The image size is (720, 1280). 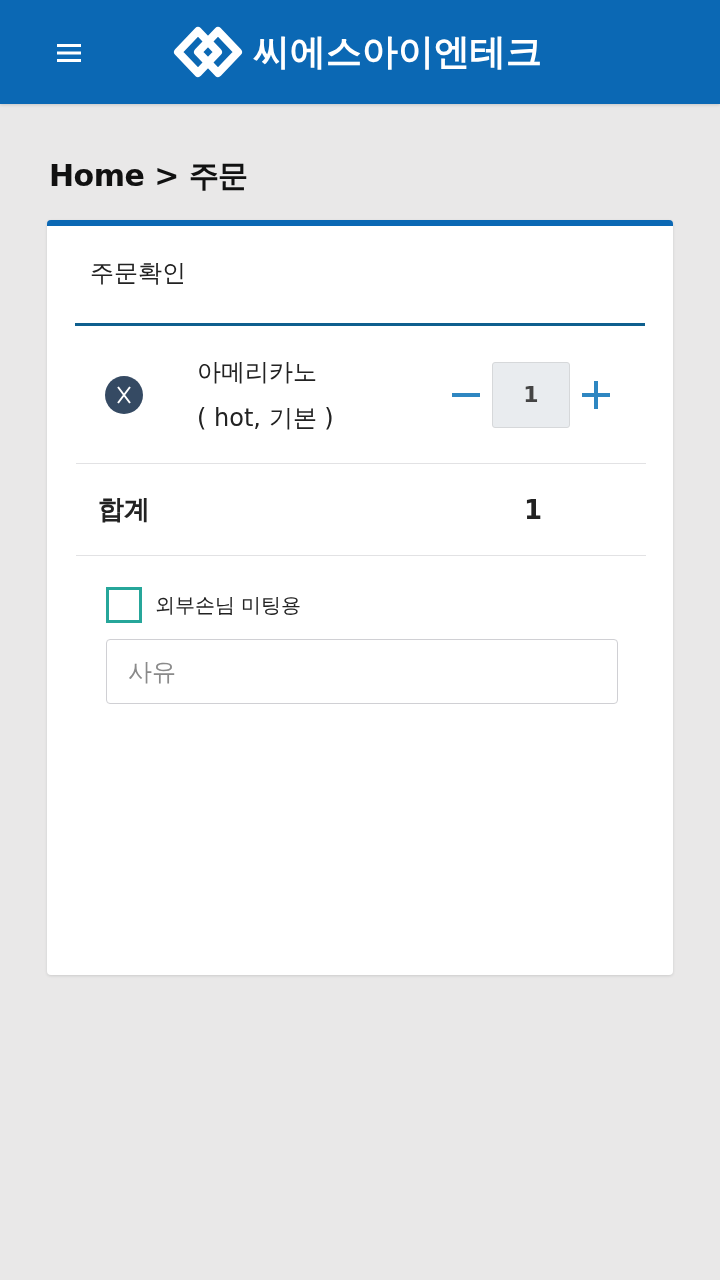 What do you see at coordinates (138, 273) in the screenshot?
I see `card-title: 주문확인` at bounding box center [138, 273].